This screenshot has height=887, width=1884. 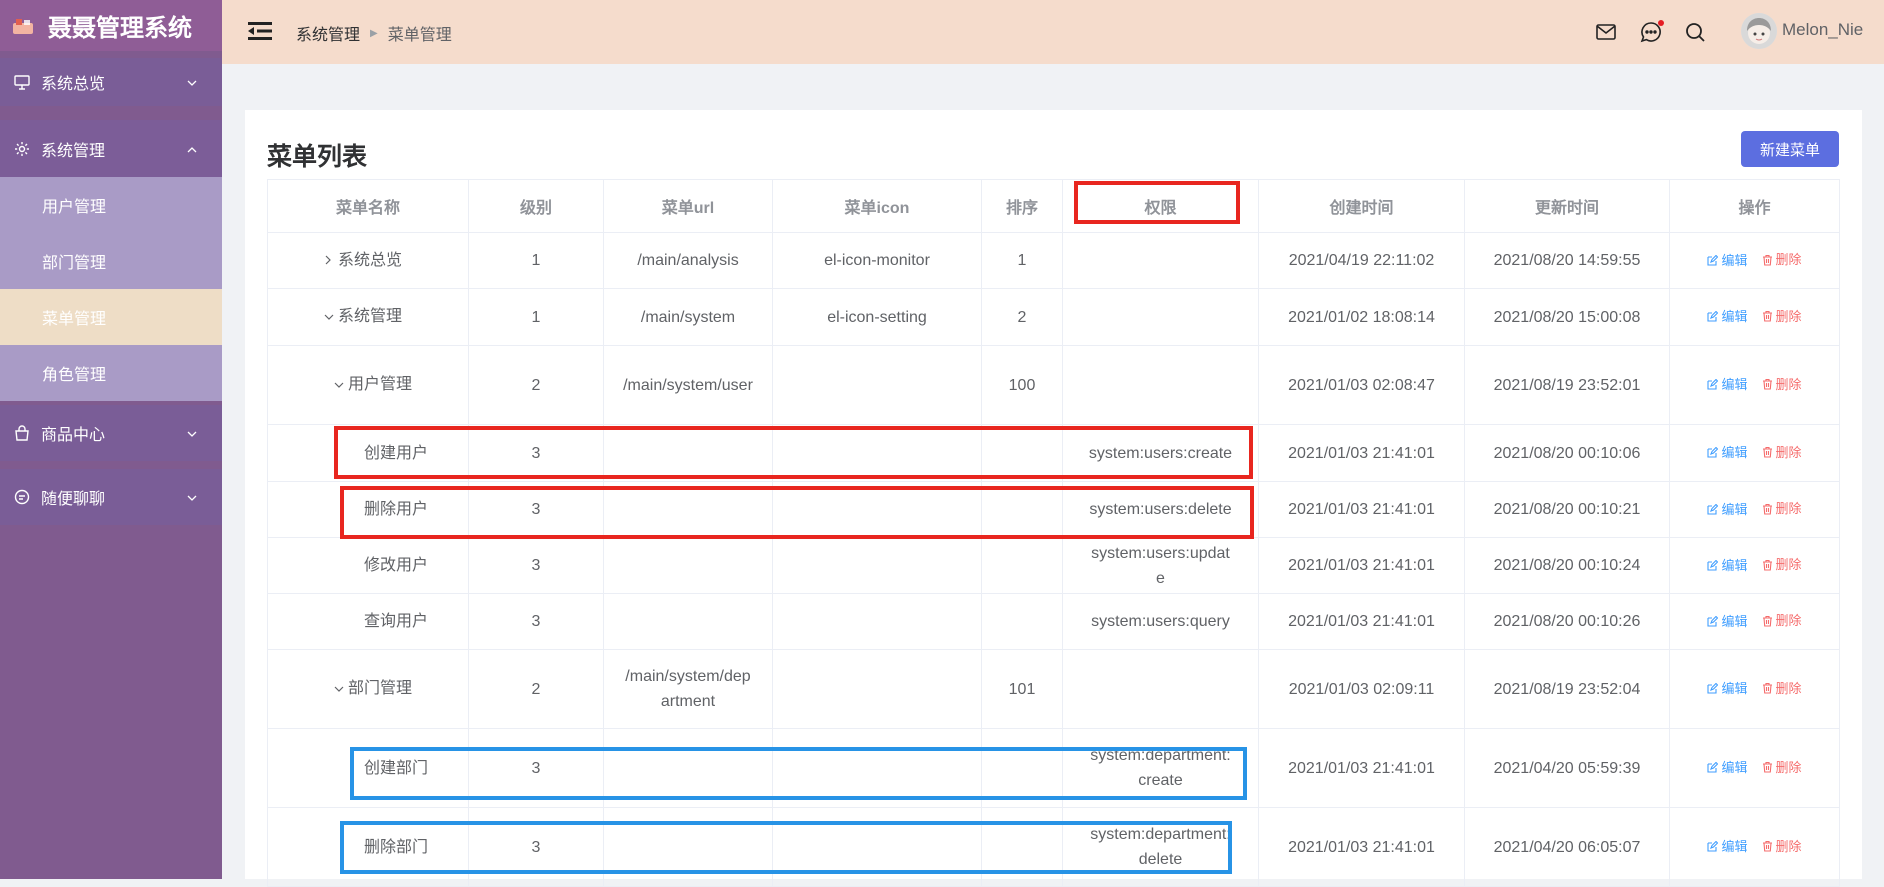 I want to click on cell-url: /main/system/user, so click(x=688, y=385).